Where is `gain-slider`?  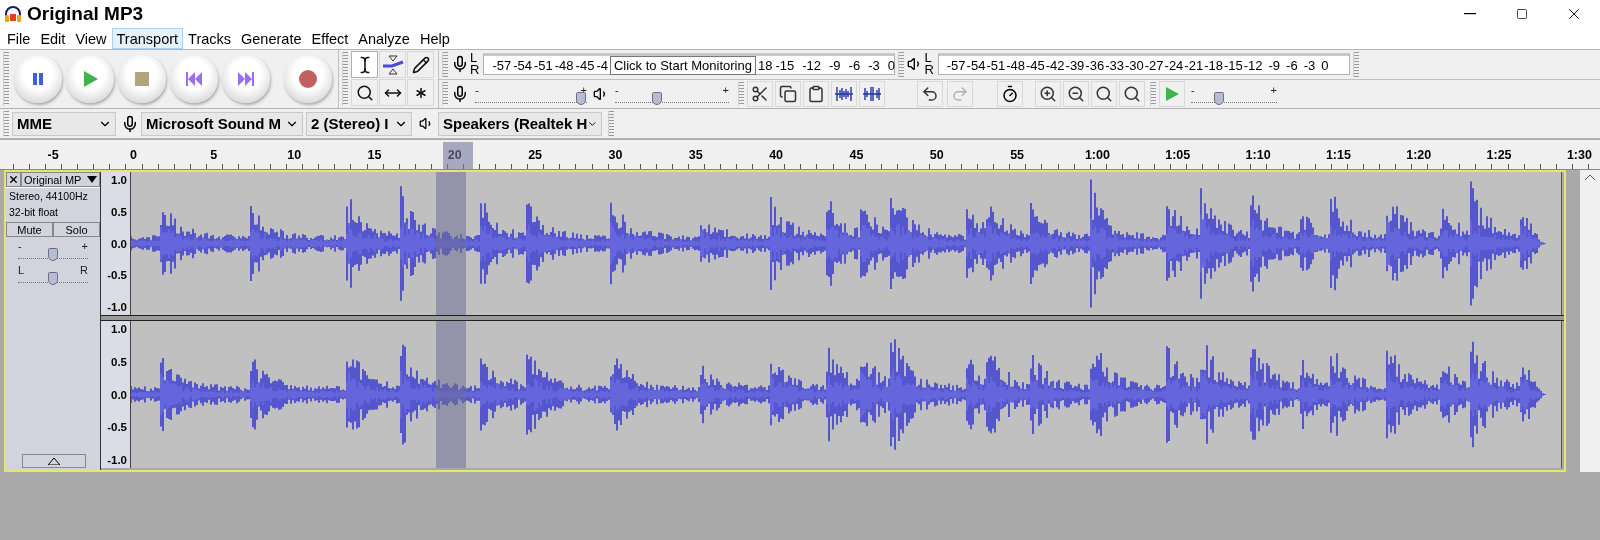
gain-slider is located at coordinates (53, 255).